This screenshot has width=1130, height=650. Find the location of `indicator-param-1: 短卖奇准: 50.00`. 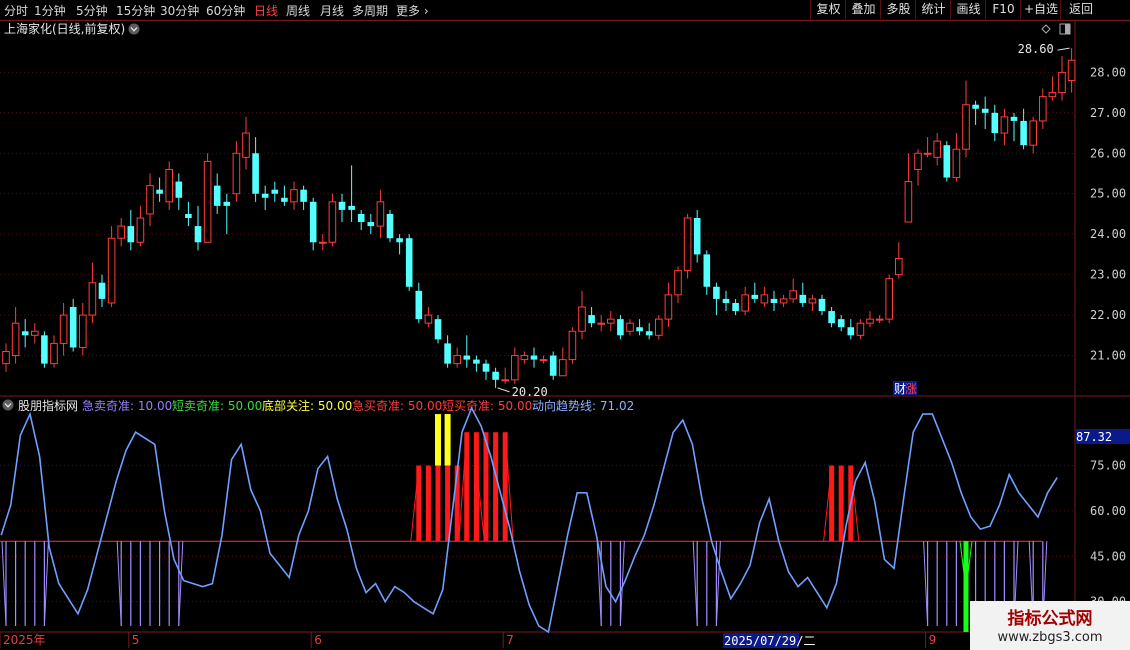

indicator-param-1: 短卖奇准: 50.00 is located at coordinates (217, 406).